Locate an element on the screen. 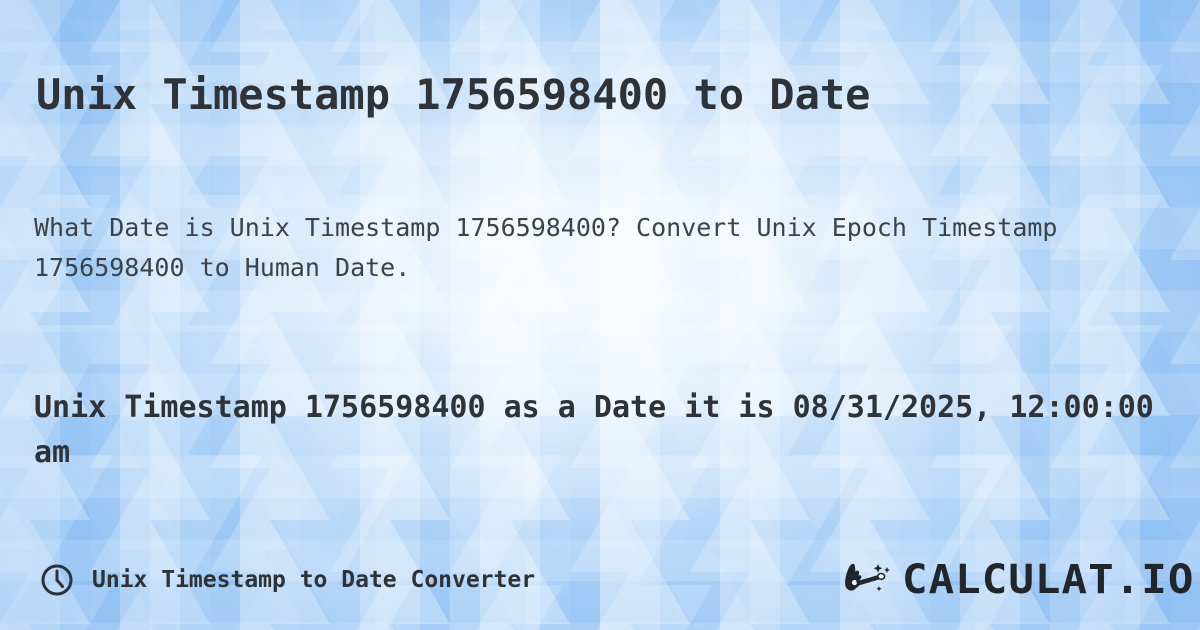  brand-wordmark: CALCULAT.IO is located at coordinates (1048, 580).